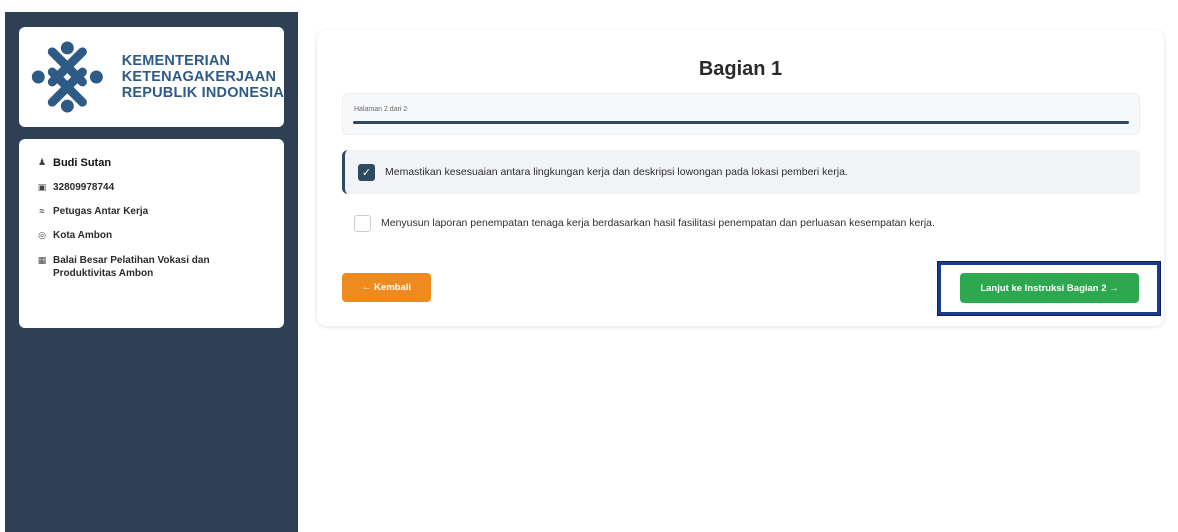  Describe the element at coordinates (42, 162) in the screenshot. I see `user-icon: ♟` at that location.